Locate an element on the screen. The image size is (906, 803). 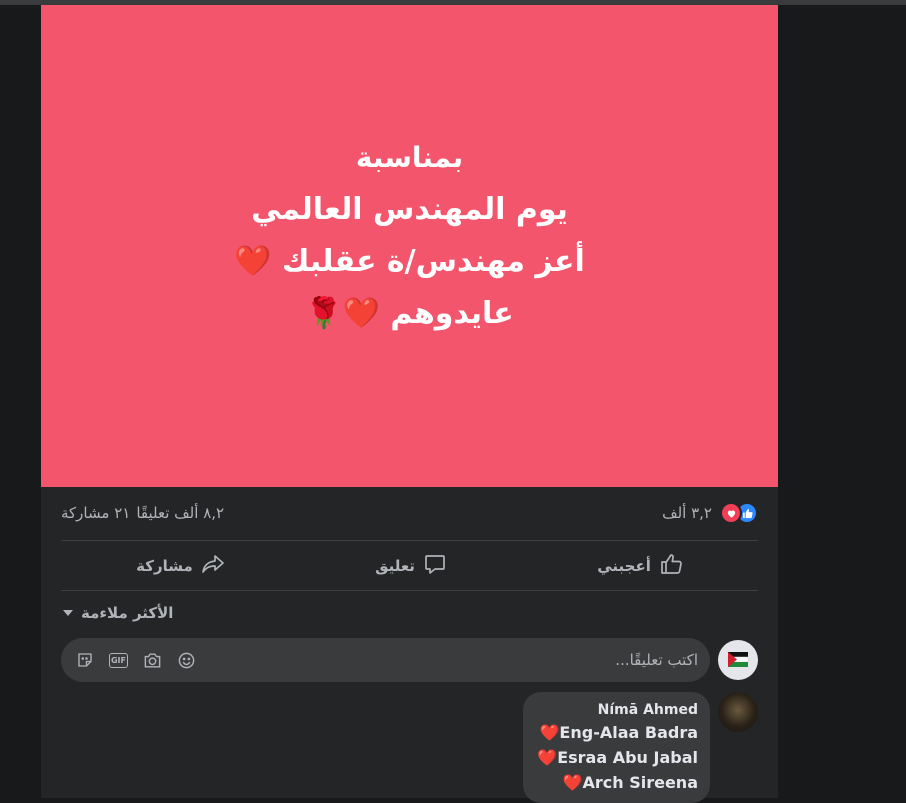
comment-button: تعليق is located at coordinates (411, 566).